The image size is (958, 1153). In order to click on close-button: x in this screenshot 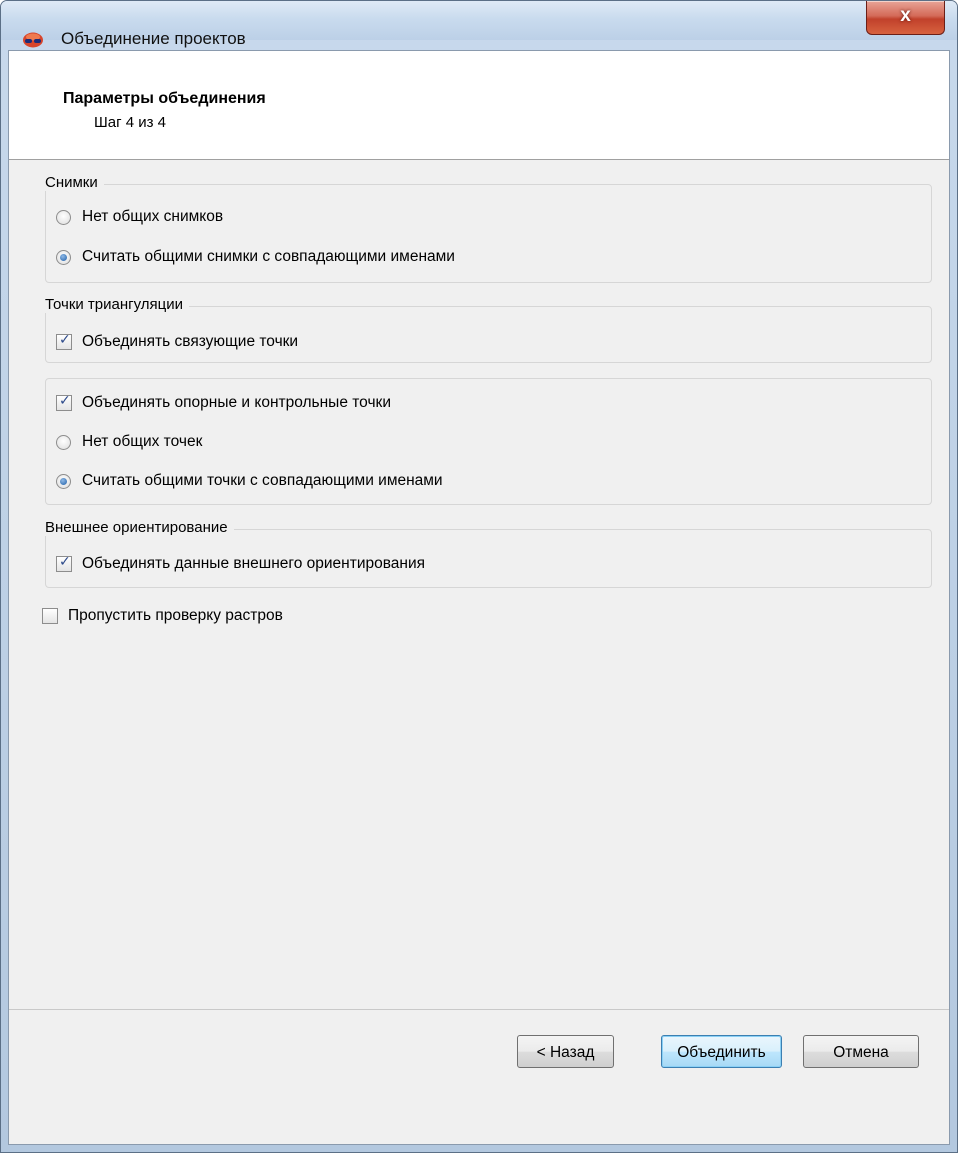, I will do `click(905, 18)`.